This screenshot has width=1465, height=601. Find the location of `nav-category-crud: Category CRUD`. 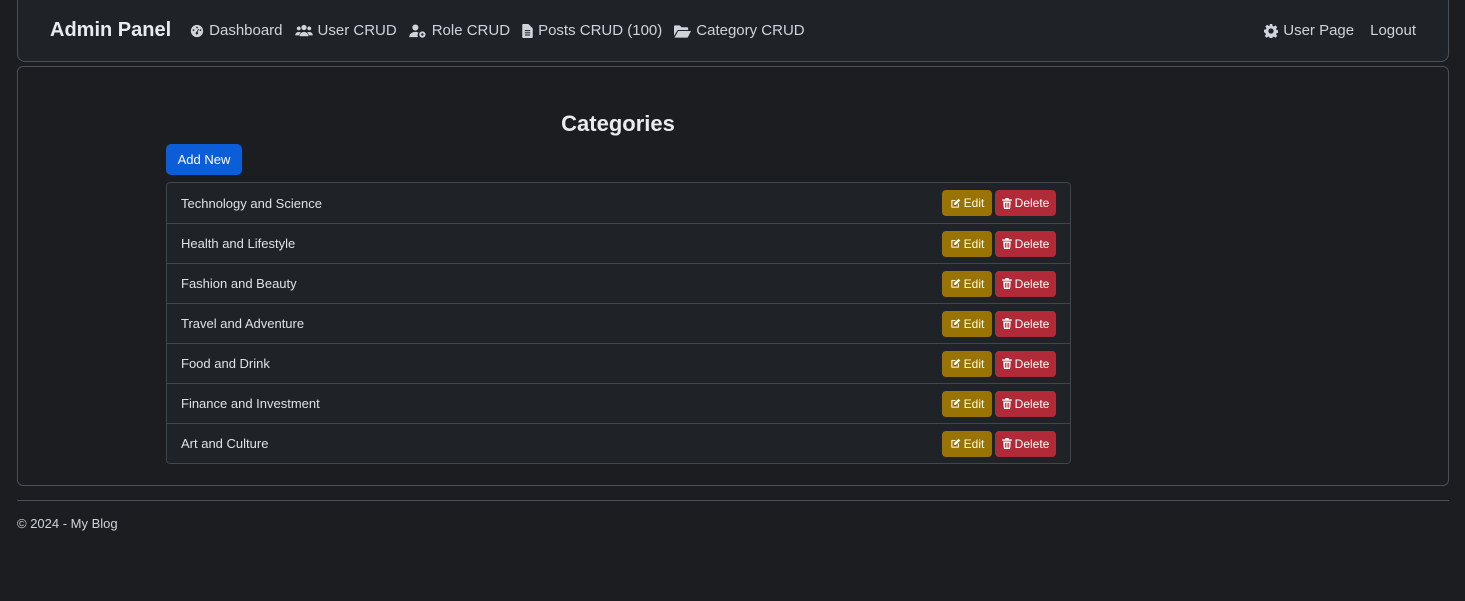

nav-category-crud: Category CRUD is located at coordinates (739, 30).